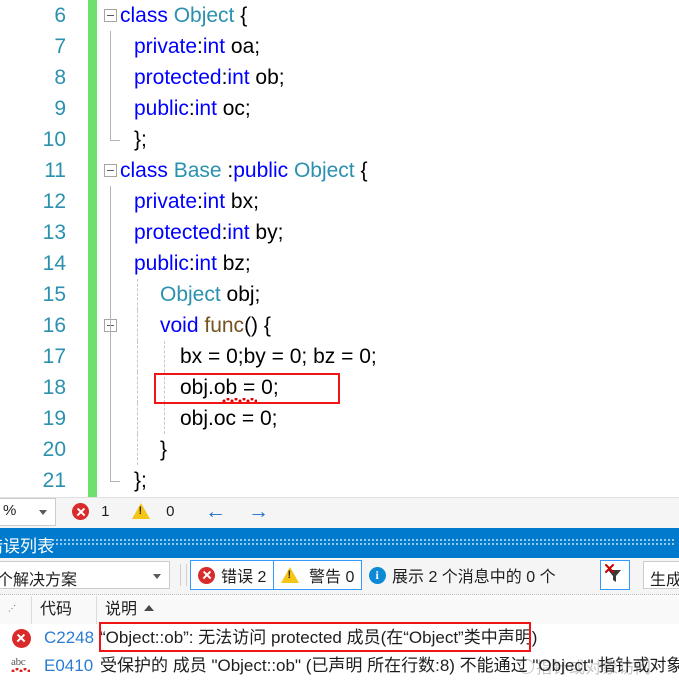 The width and height of the screenshot is (679, 680). What do you see at coordinates (164, 449) in the screenshot?
I see `code-token: }` at bounding box center [164, 449].